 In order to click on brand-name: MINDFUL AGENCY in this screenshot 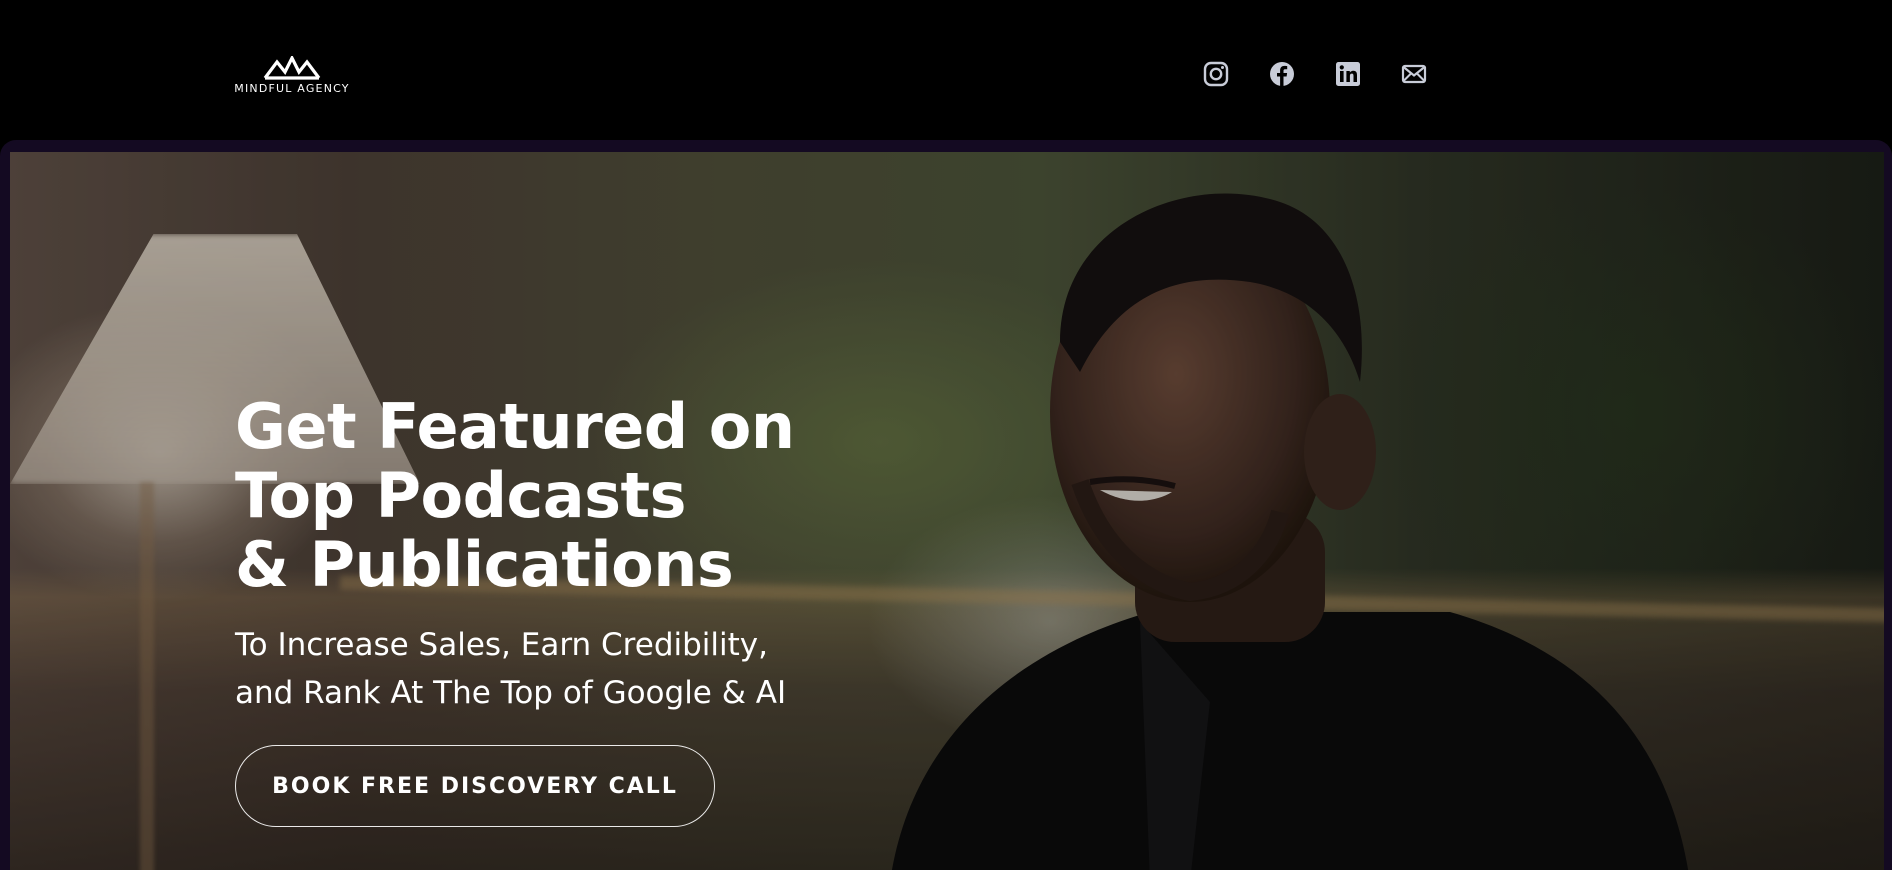, I will do `click(292, 88)`.